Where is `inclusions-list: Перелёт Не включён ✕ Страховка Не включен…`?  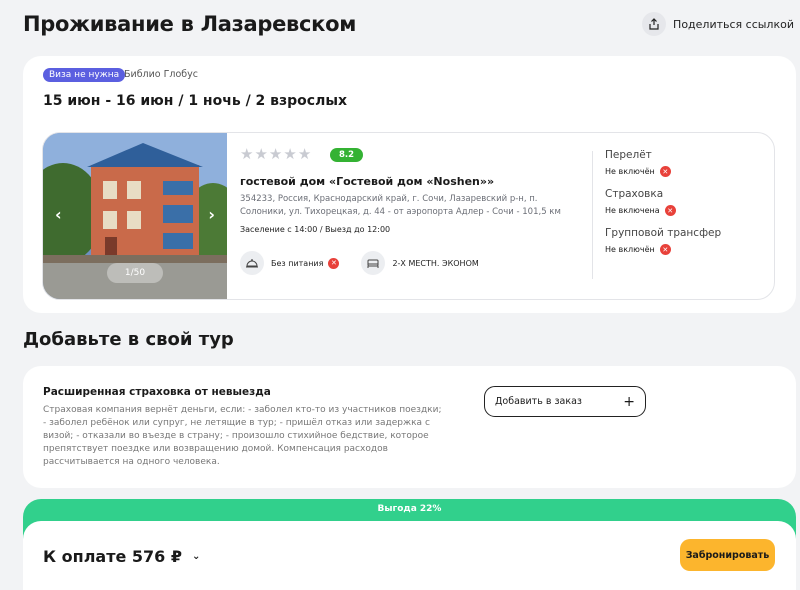
inclusions-list: Перелёт Не включён ✕ Страховка Не включен… is located at coordinates (663, 207).